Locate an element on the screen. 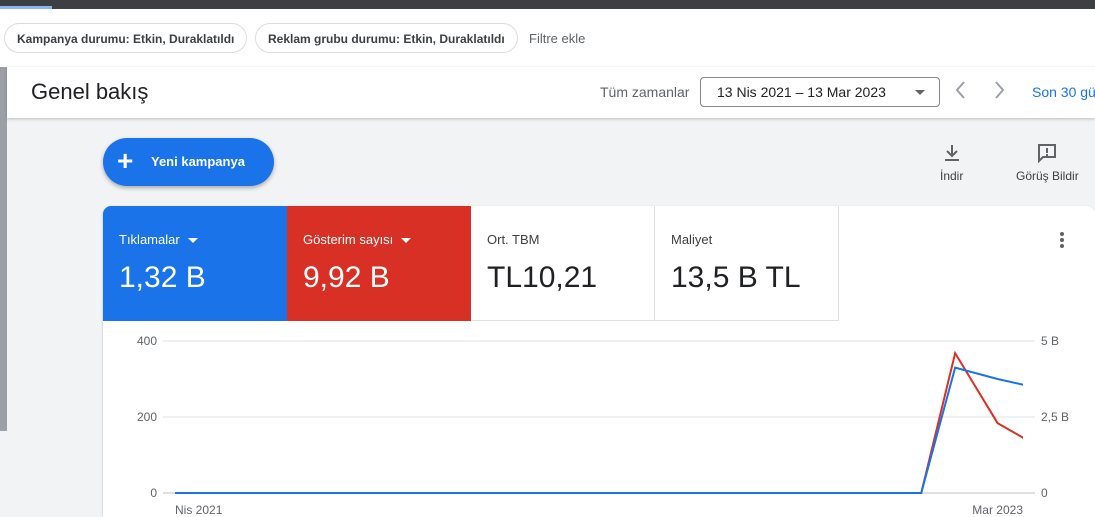 The image size is (1095, 517). metric-clicks: Tıklamalar 1,32 B is located at coordinates (195, 263).